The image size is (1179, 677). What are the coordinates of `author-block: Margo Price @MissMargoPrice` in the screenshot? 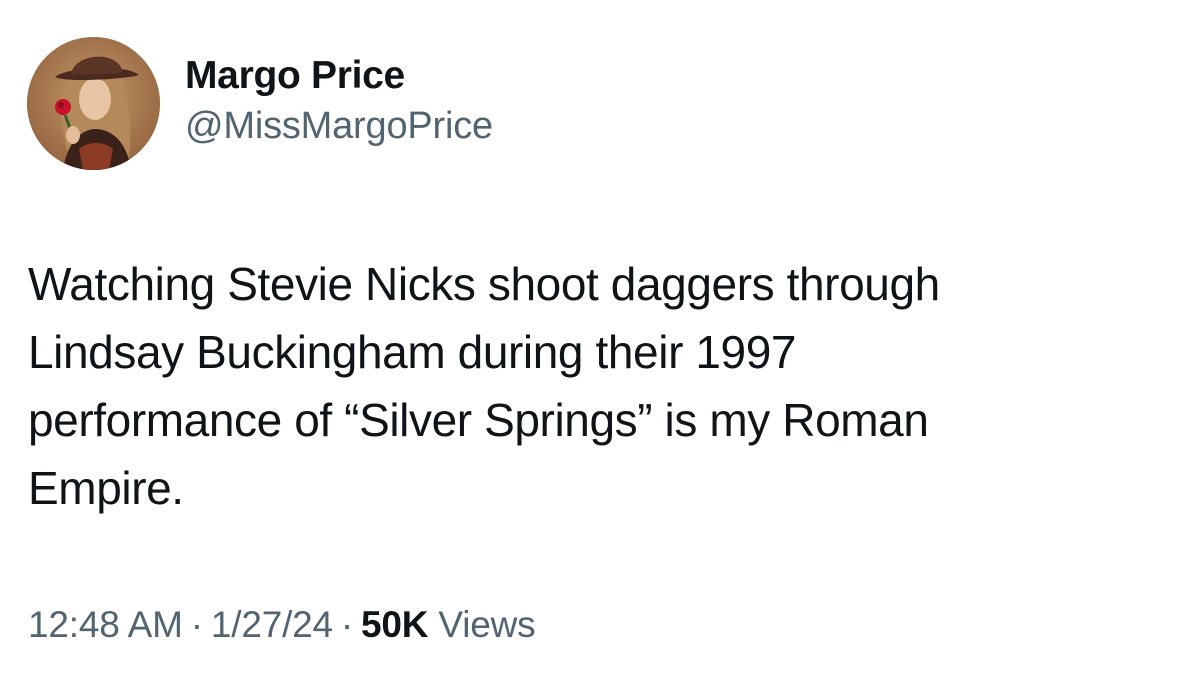 It's located at (339, 102).